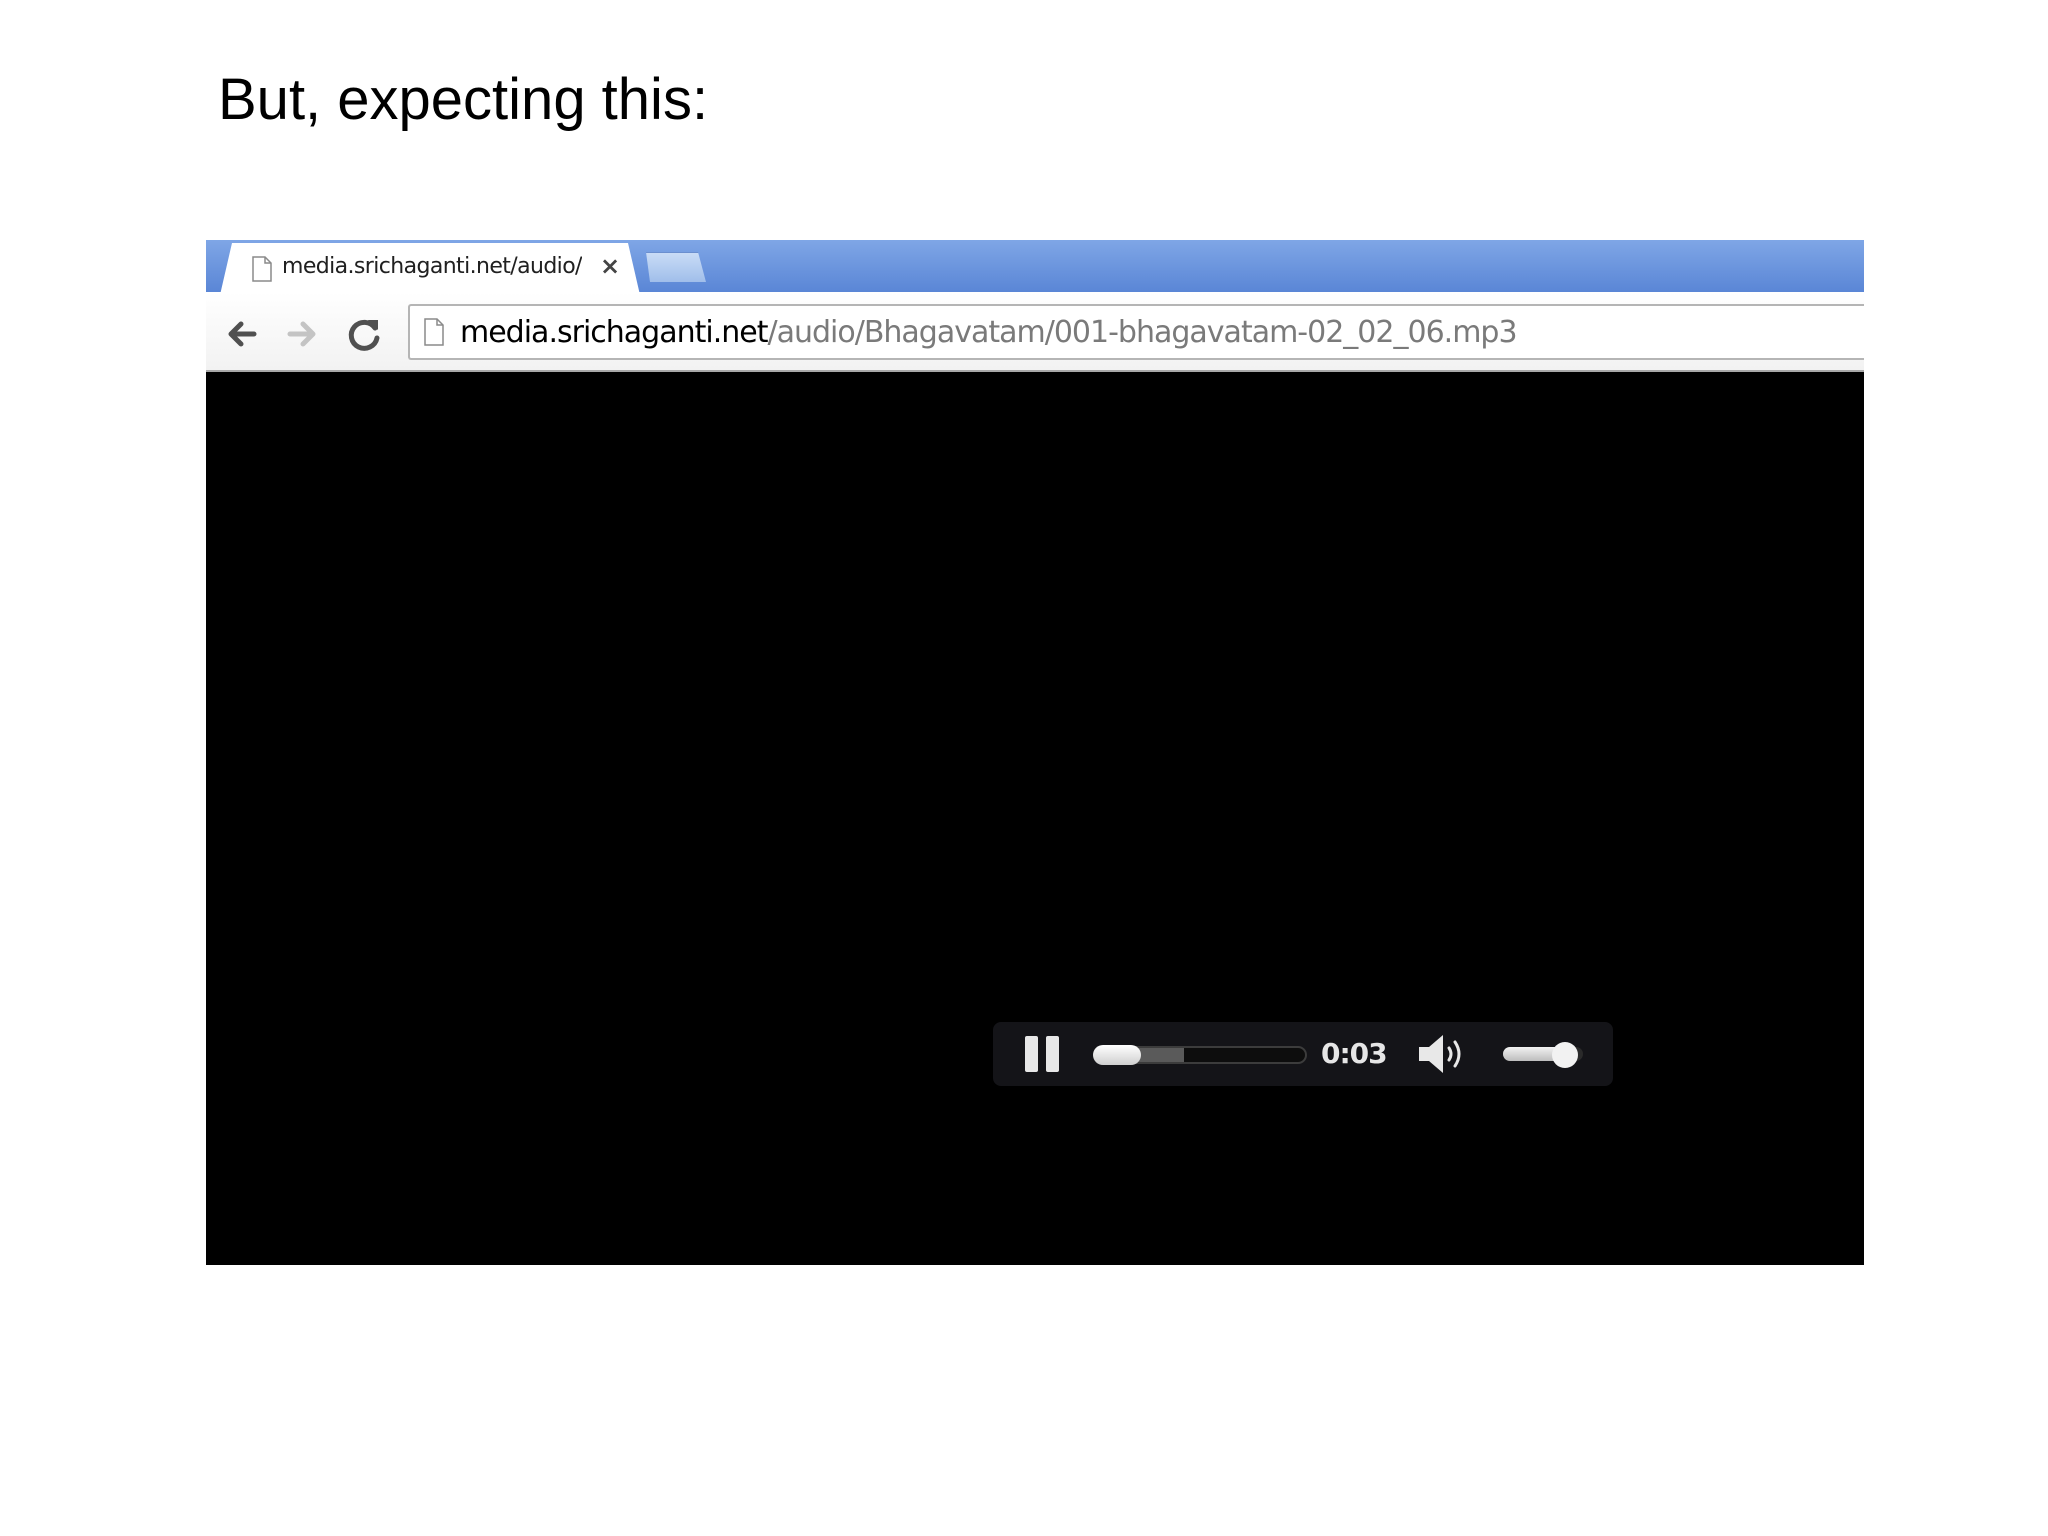 The width and height of the screenshot is (2048, 1536). I want to click on new-tab-button, so click(676, 267).